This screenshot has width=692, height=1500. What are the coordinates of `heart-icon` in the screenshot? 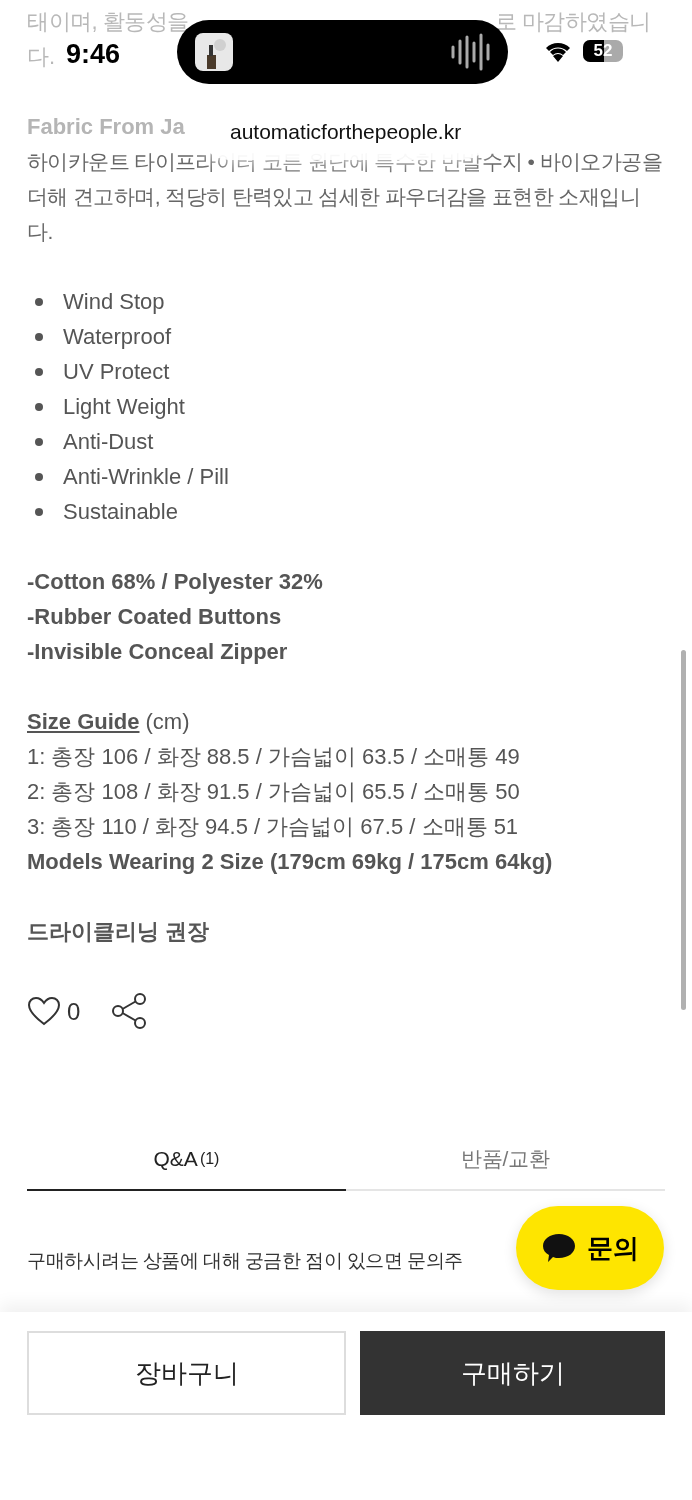 It's located at (44, 1011).